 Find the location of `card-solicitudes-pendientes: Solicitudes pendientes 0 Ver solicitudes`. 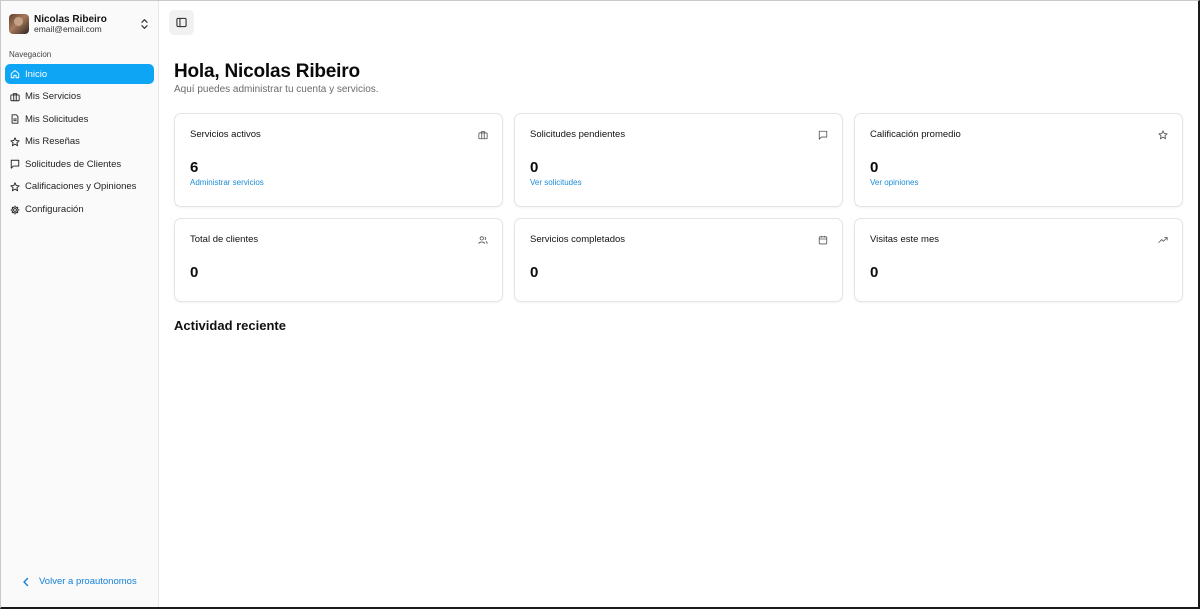

card-solicitudes-pendientes: Solicitudes pendientes 0 Ver solicitudes is located at coordinates (678, 160).